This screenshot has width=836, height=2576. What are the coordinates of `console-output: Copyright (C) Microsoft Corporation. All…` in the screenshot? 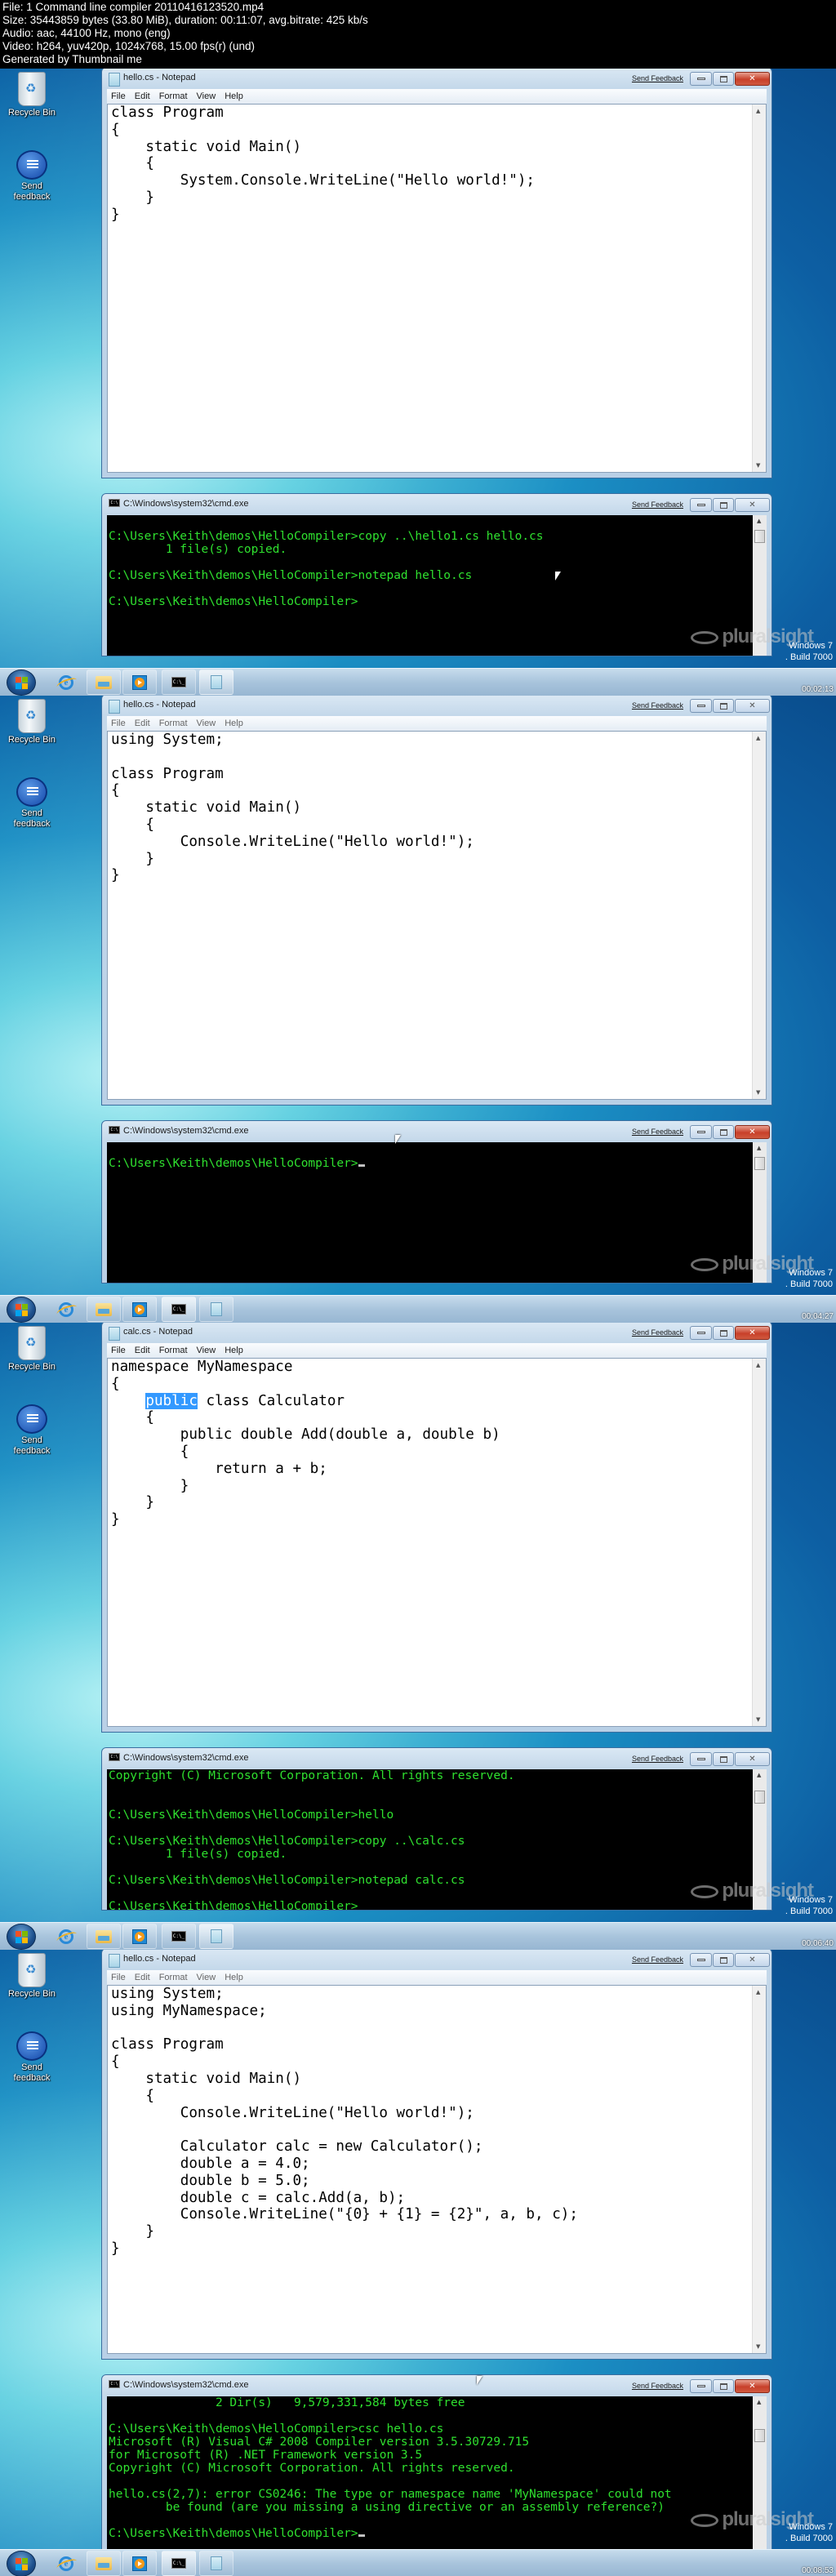 It's located at (437, 1840).